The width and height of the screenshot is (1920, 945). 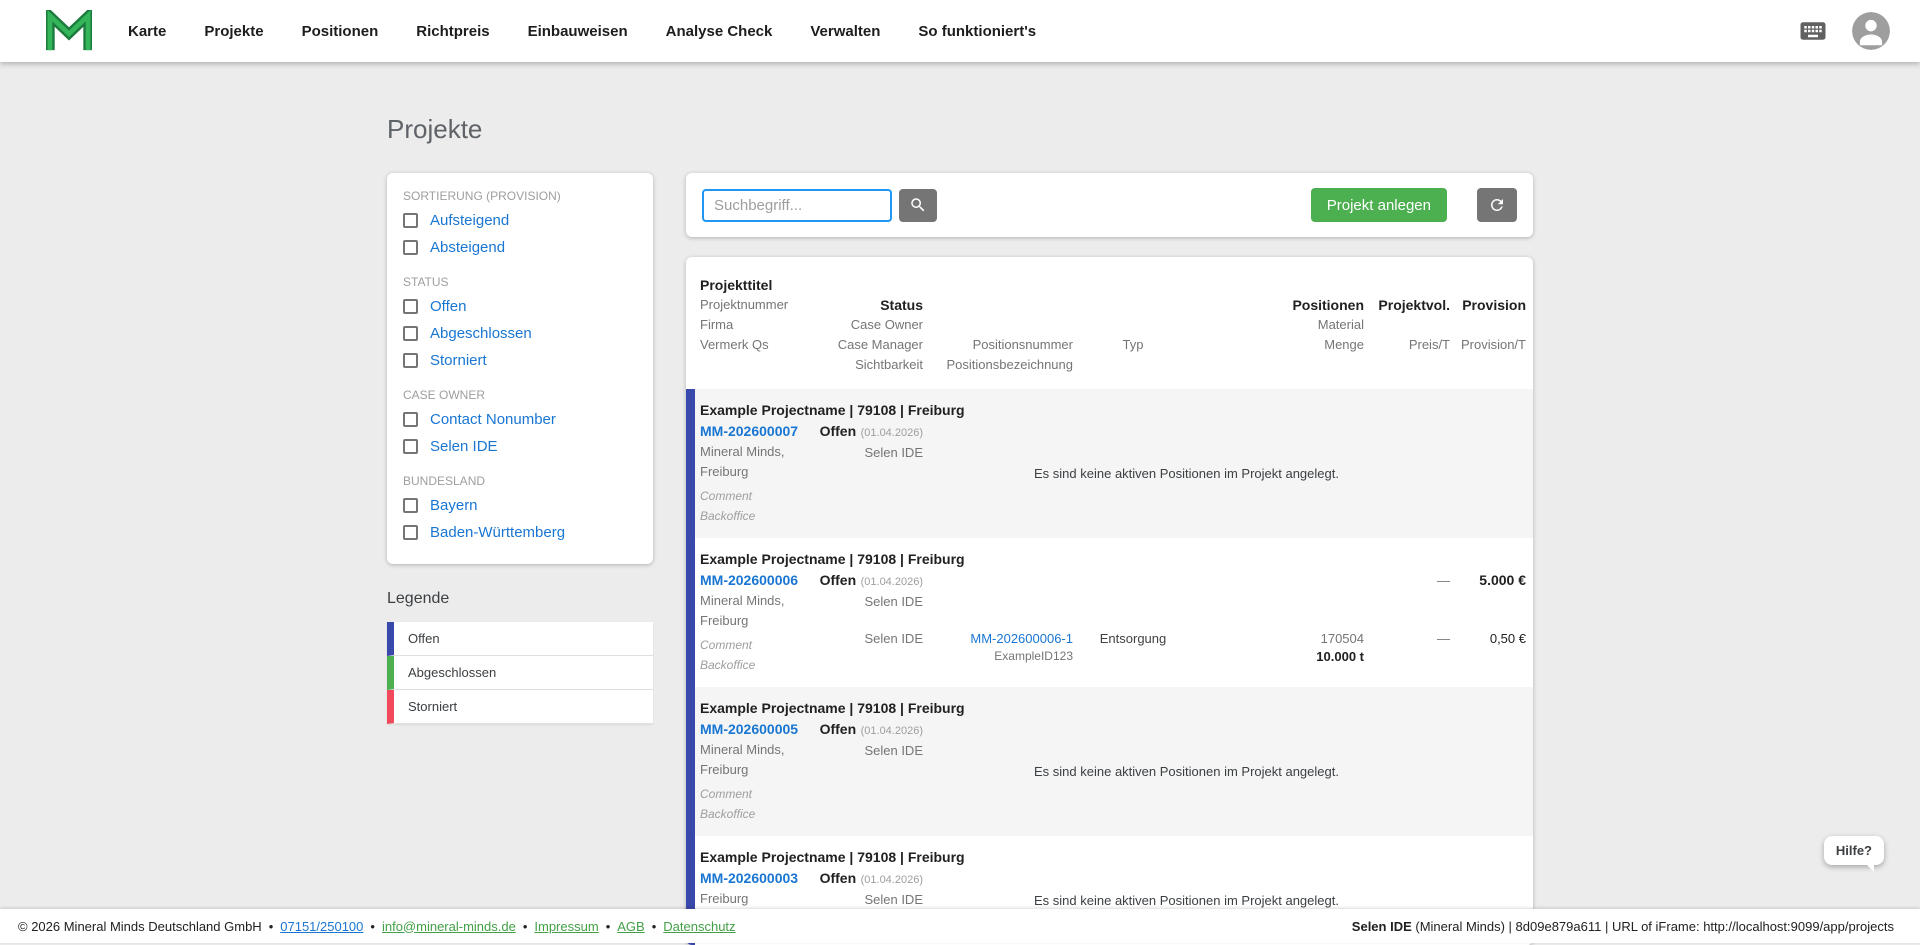 I want to click on filter-option-label: Storniert, so click(x=458, y=360).